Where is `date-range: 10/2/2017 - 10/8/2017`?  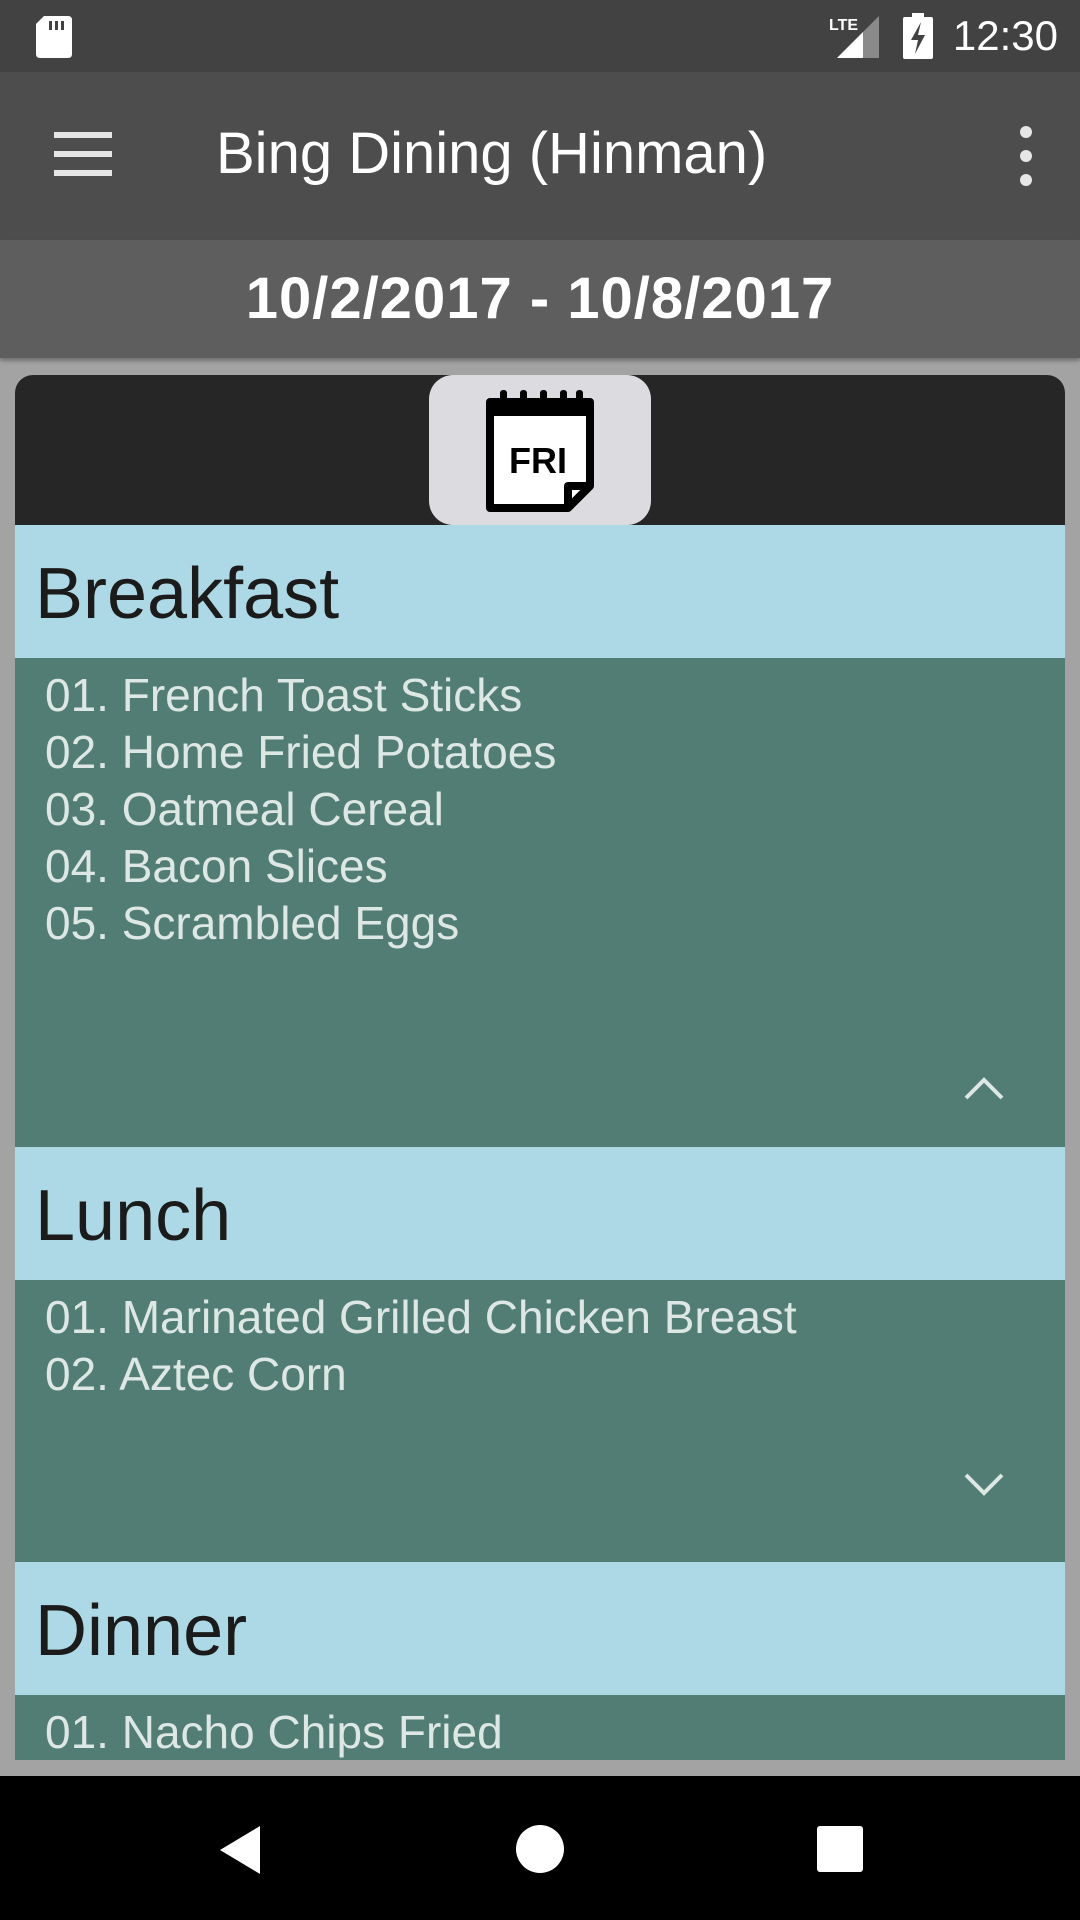 date-range: 10/2/2017 - 10/8/2017 is located at coordinates (540, 298).